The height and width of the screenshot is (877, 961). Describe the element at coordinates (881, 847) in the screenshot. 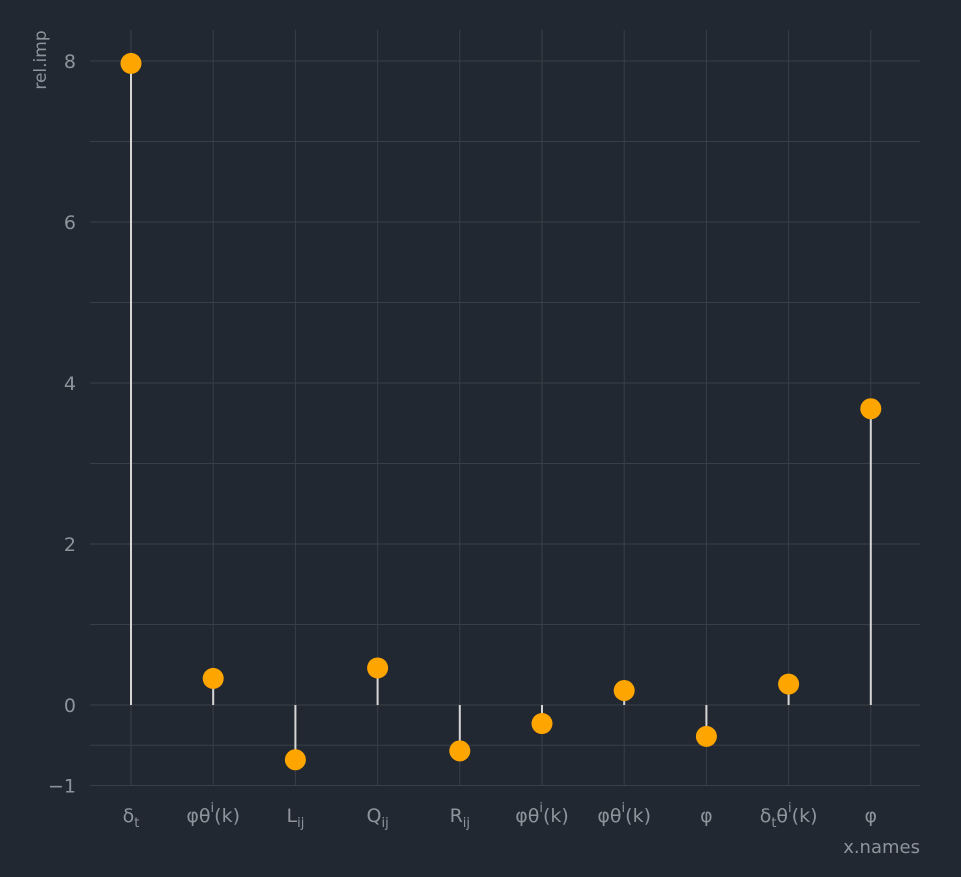

I see `x-axis-title: x.names` at that location.